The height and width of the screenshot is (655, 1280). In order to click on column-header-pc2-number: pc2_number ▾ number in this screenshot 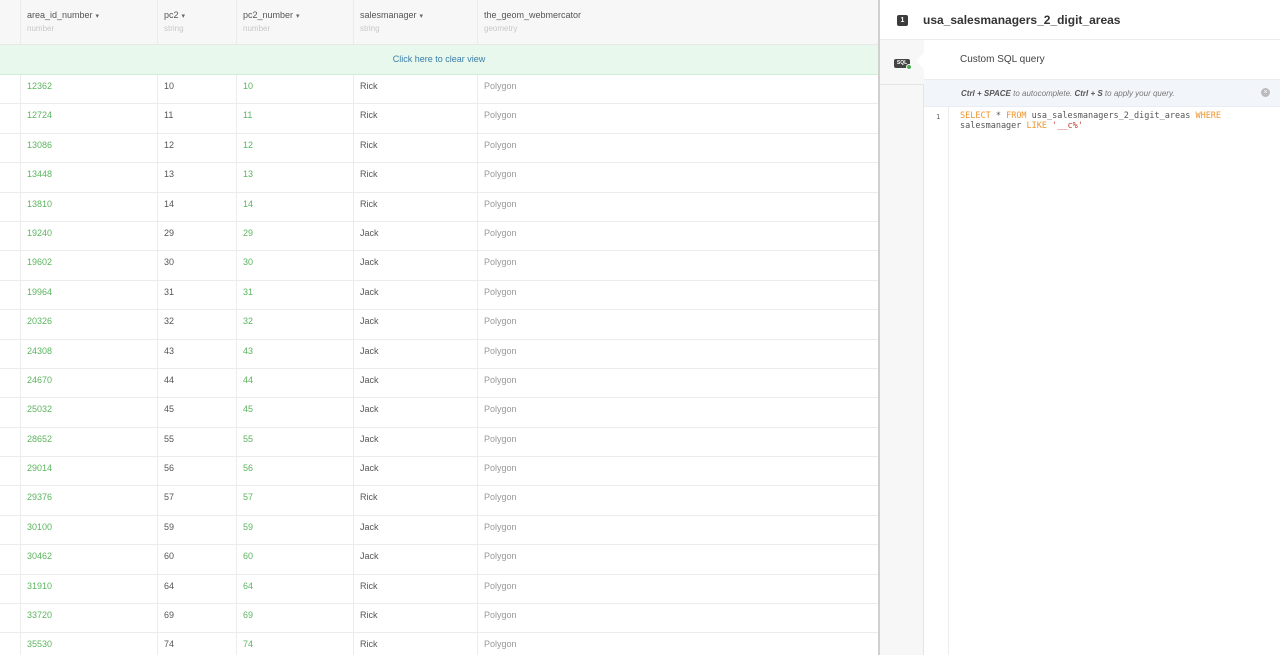, I will do `click(294, 22)`.